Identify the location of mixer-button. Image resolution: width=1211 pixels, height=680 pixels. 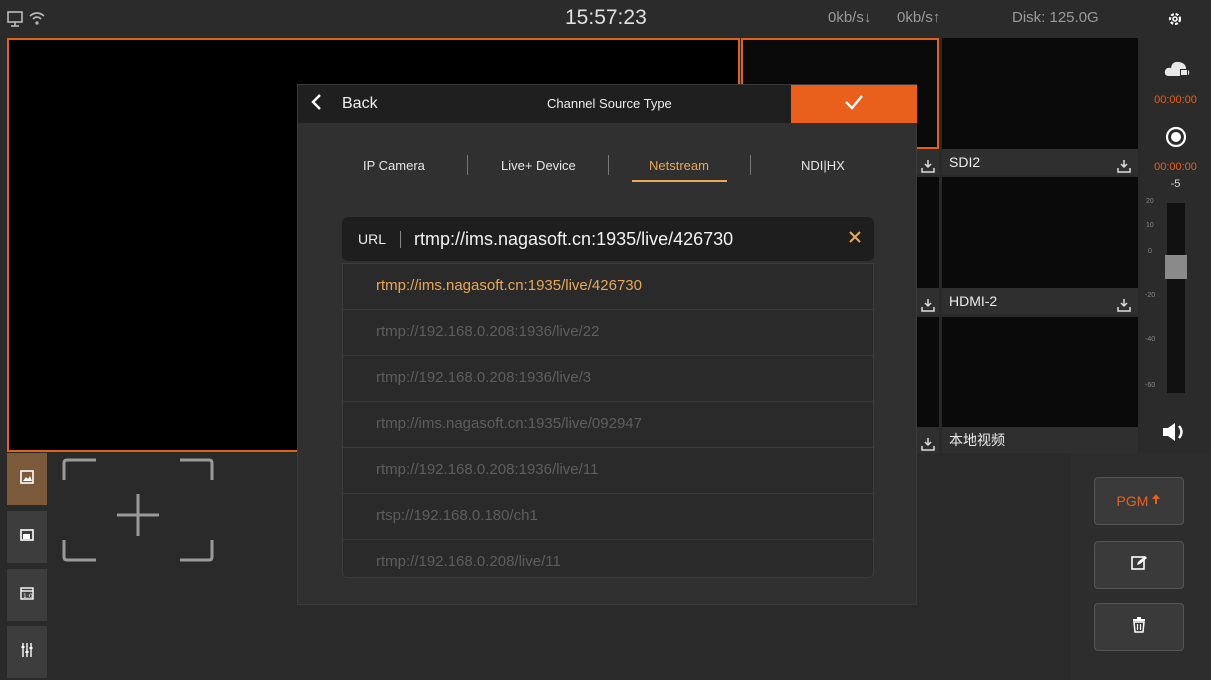
(27, 652).